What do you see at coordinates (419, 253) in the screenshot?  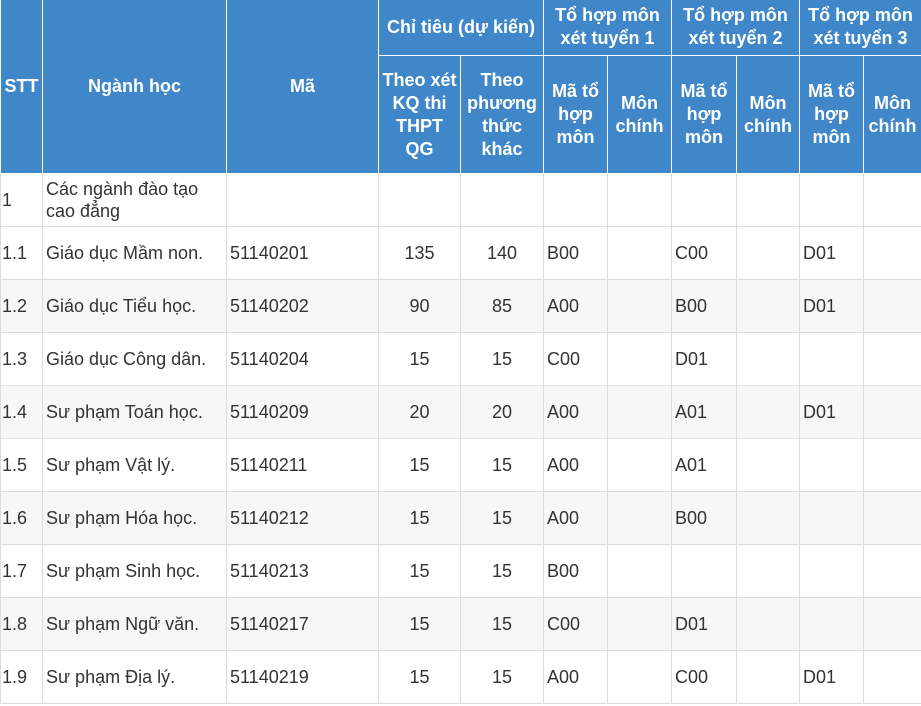 I see `chitieu-thpt-cell: 135` at bounding box center [419, 253].